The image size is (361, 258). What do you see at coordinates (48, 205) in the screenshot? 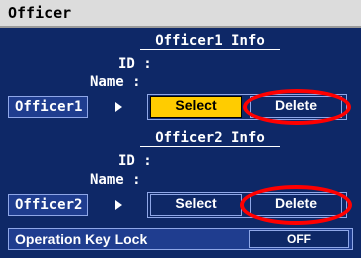
I see `officer2-button: Officer2` at bounding box center [48, 205].